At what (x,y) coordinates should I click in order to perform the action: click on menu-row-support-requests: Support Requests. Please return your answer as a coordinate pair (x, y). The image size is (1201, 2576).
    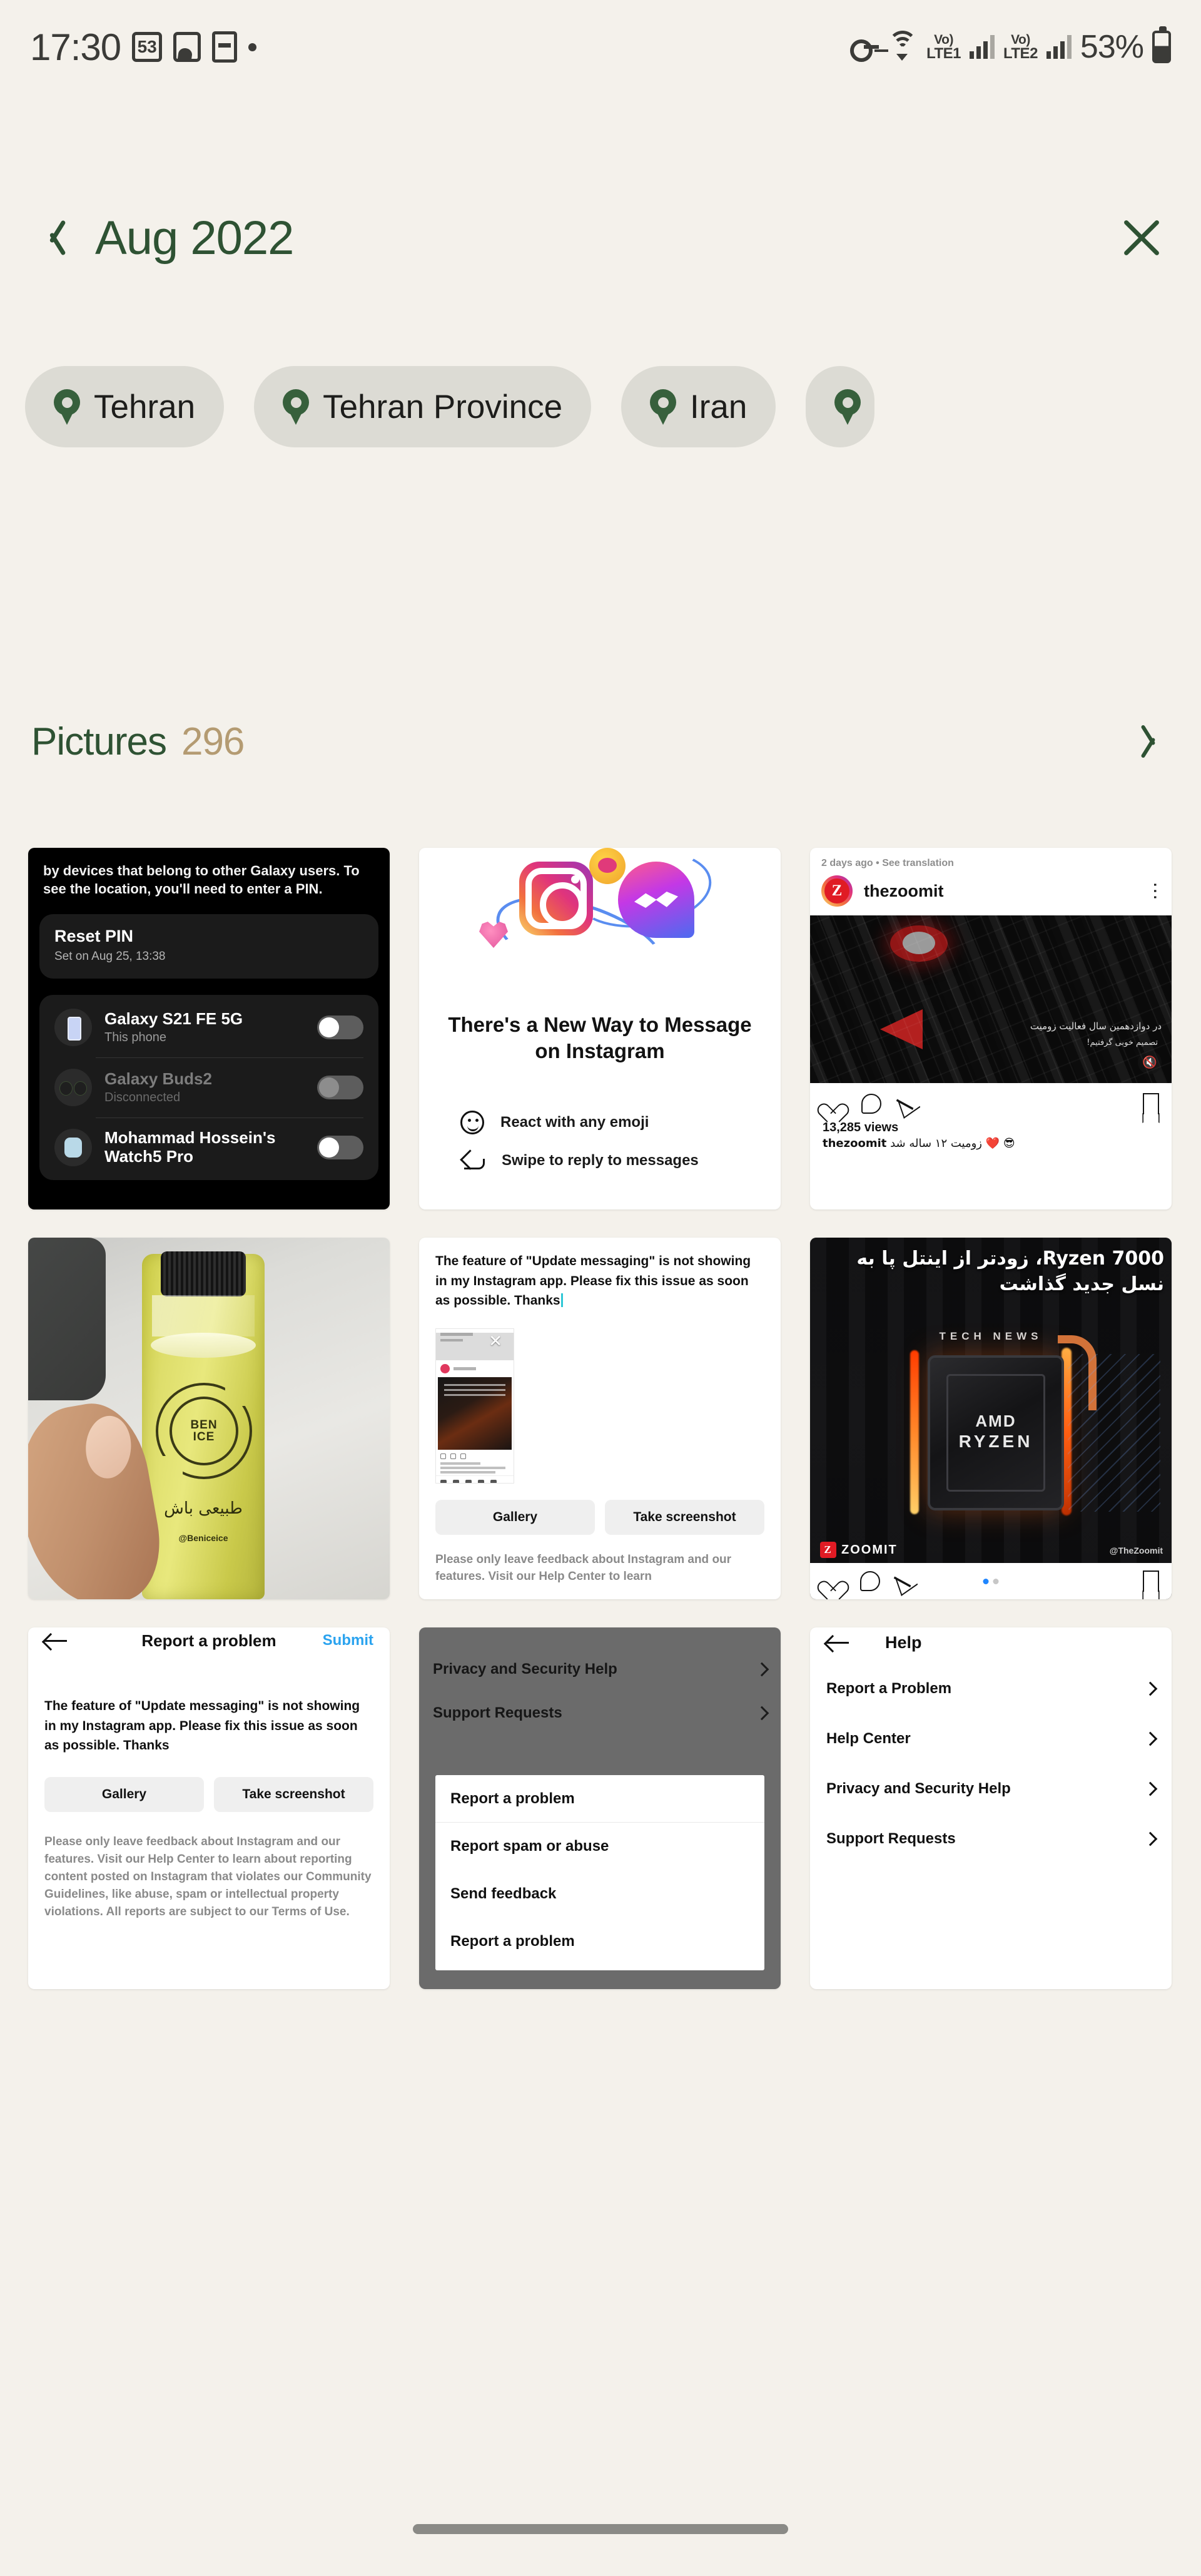
    Looking at the image, I should click on (600, 1713).